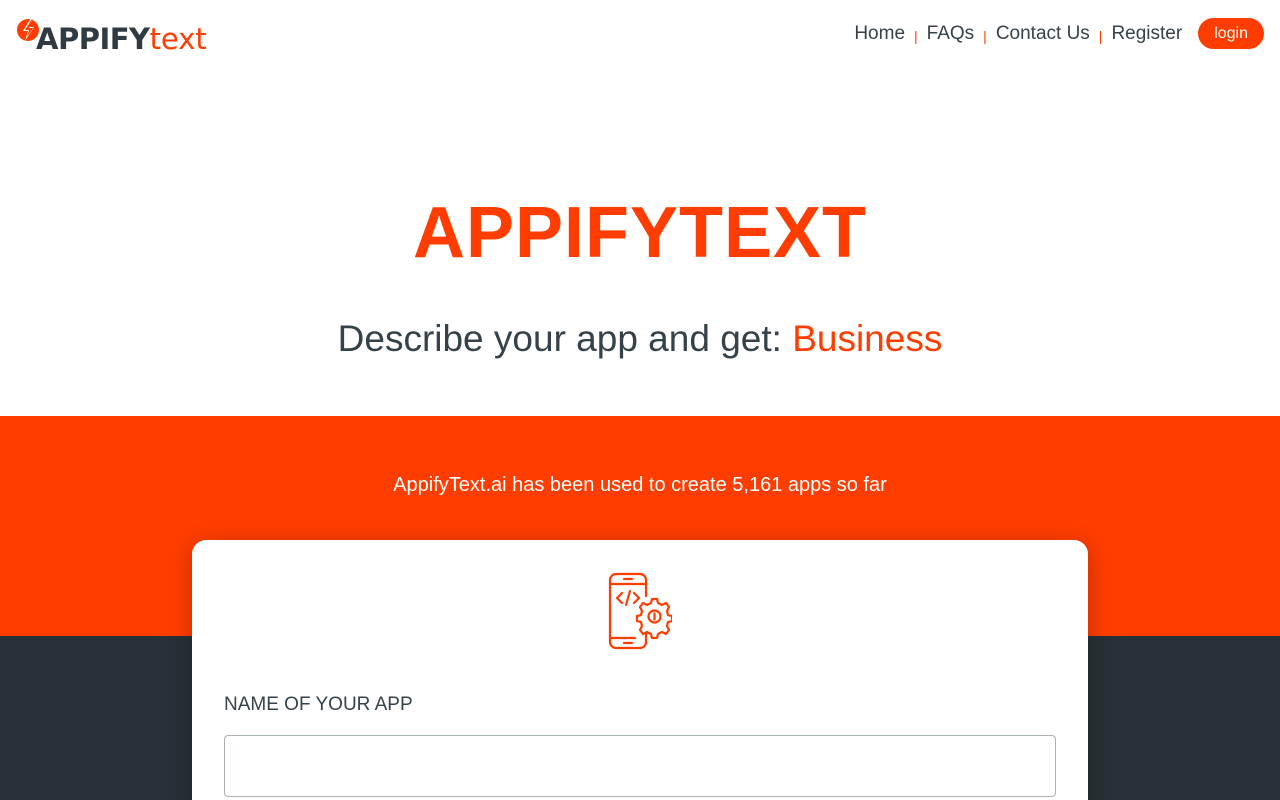  What do you see at coordinates (640, 611) in the screenshot?
I see `mobile-code-gear-icon` at bounding box center [640, 611].